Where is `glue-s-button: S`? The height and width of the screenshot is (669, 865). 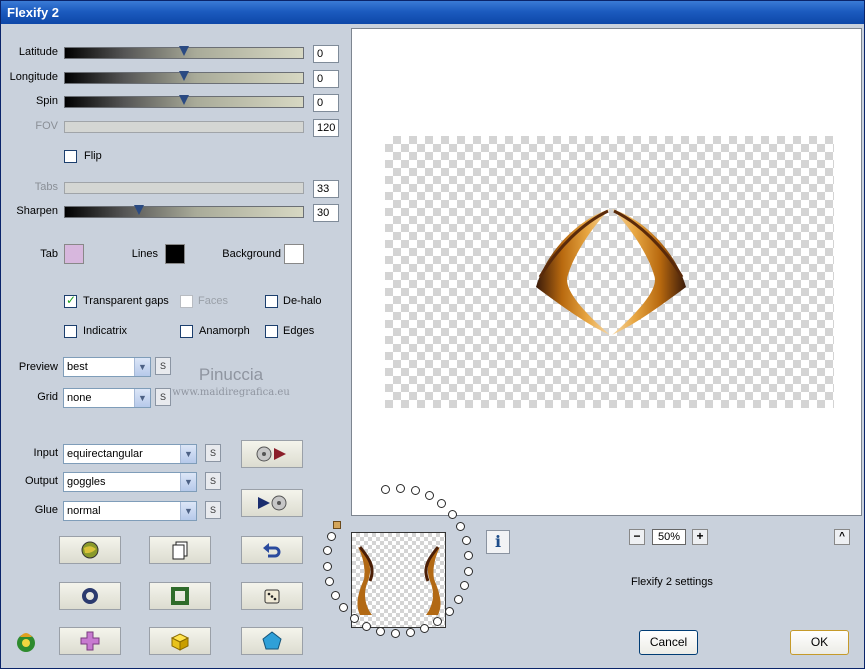
glue-s-button: S is located at coordinates (213, 510).